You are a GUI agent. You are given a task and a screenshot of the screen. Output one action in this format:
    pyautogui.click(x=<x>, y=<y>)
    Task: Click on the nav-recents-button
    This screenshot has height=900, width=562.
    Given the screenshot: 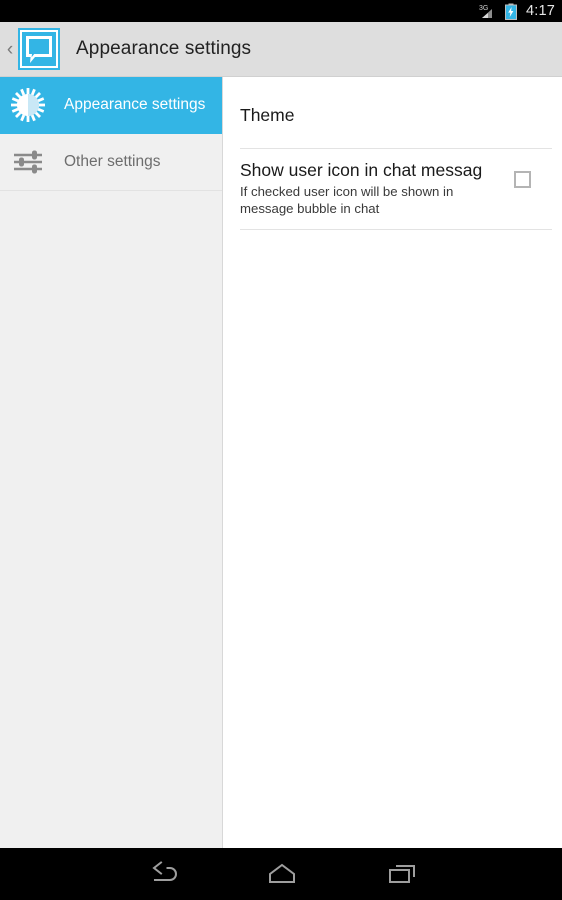 What is the action you would take?
    pyautogui.click(x=402, y=874)
    